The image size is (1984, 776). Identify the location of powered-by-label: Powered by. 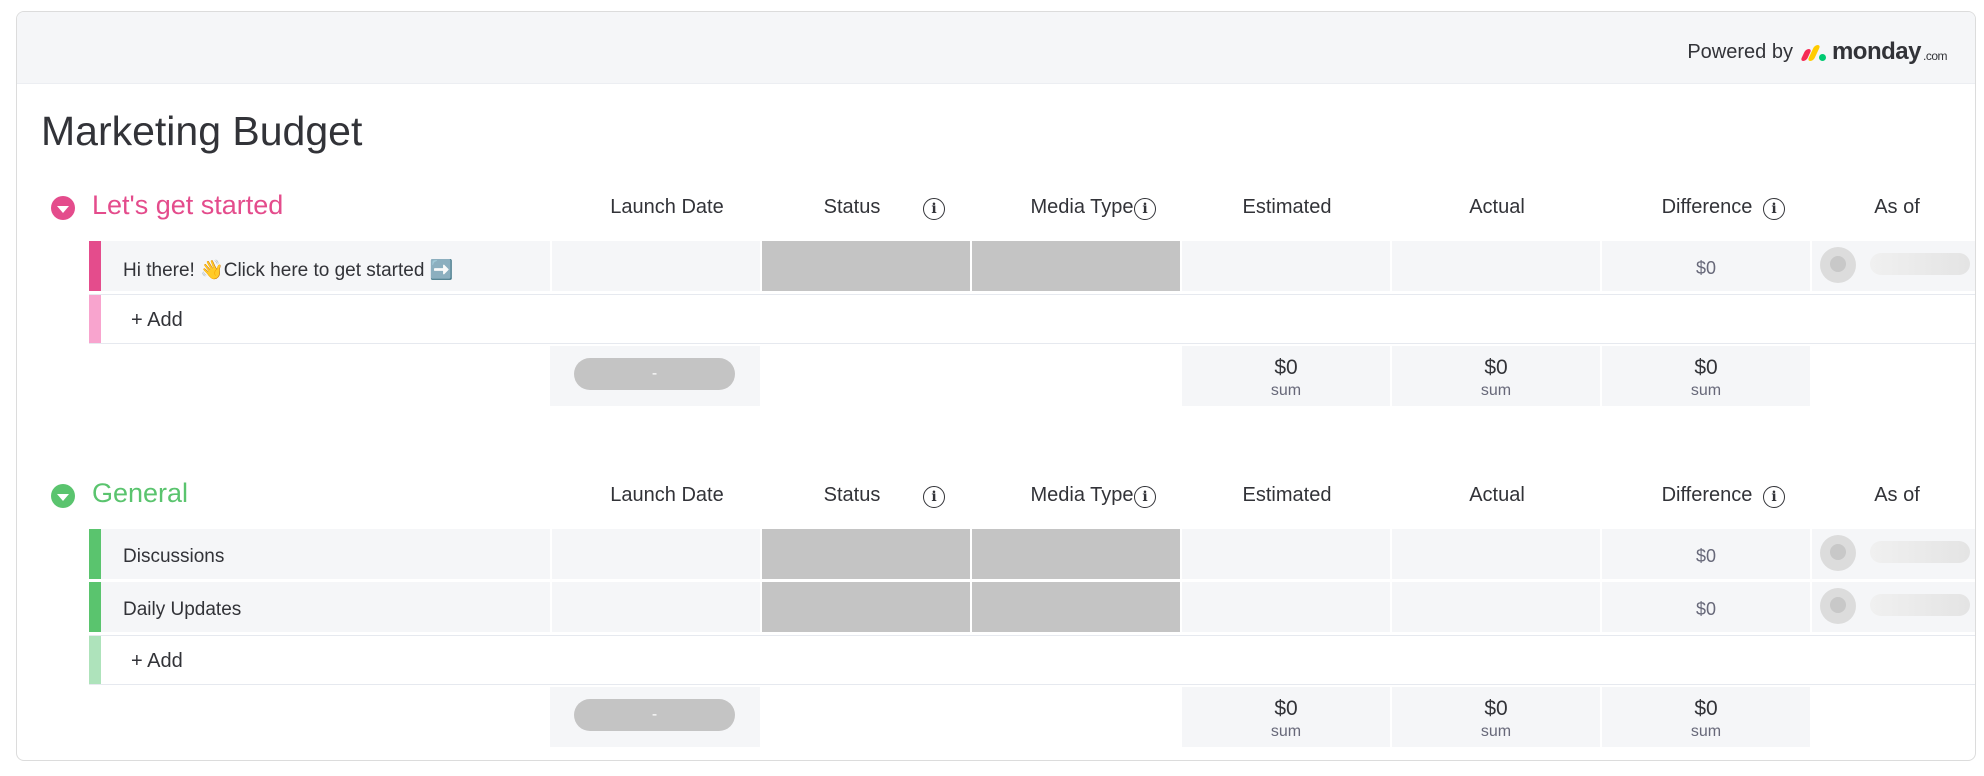
(1740, 51).